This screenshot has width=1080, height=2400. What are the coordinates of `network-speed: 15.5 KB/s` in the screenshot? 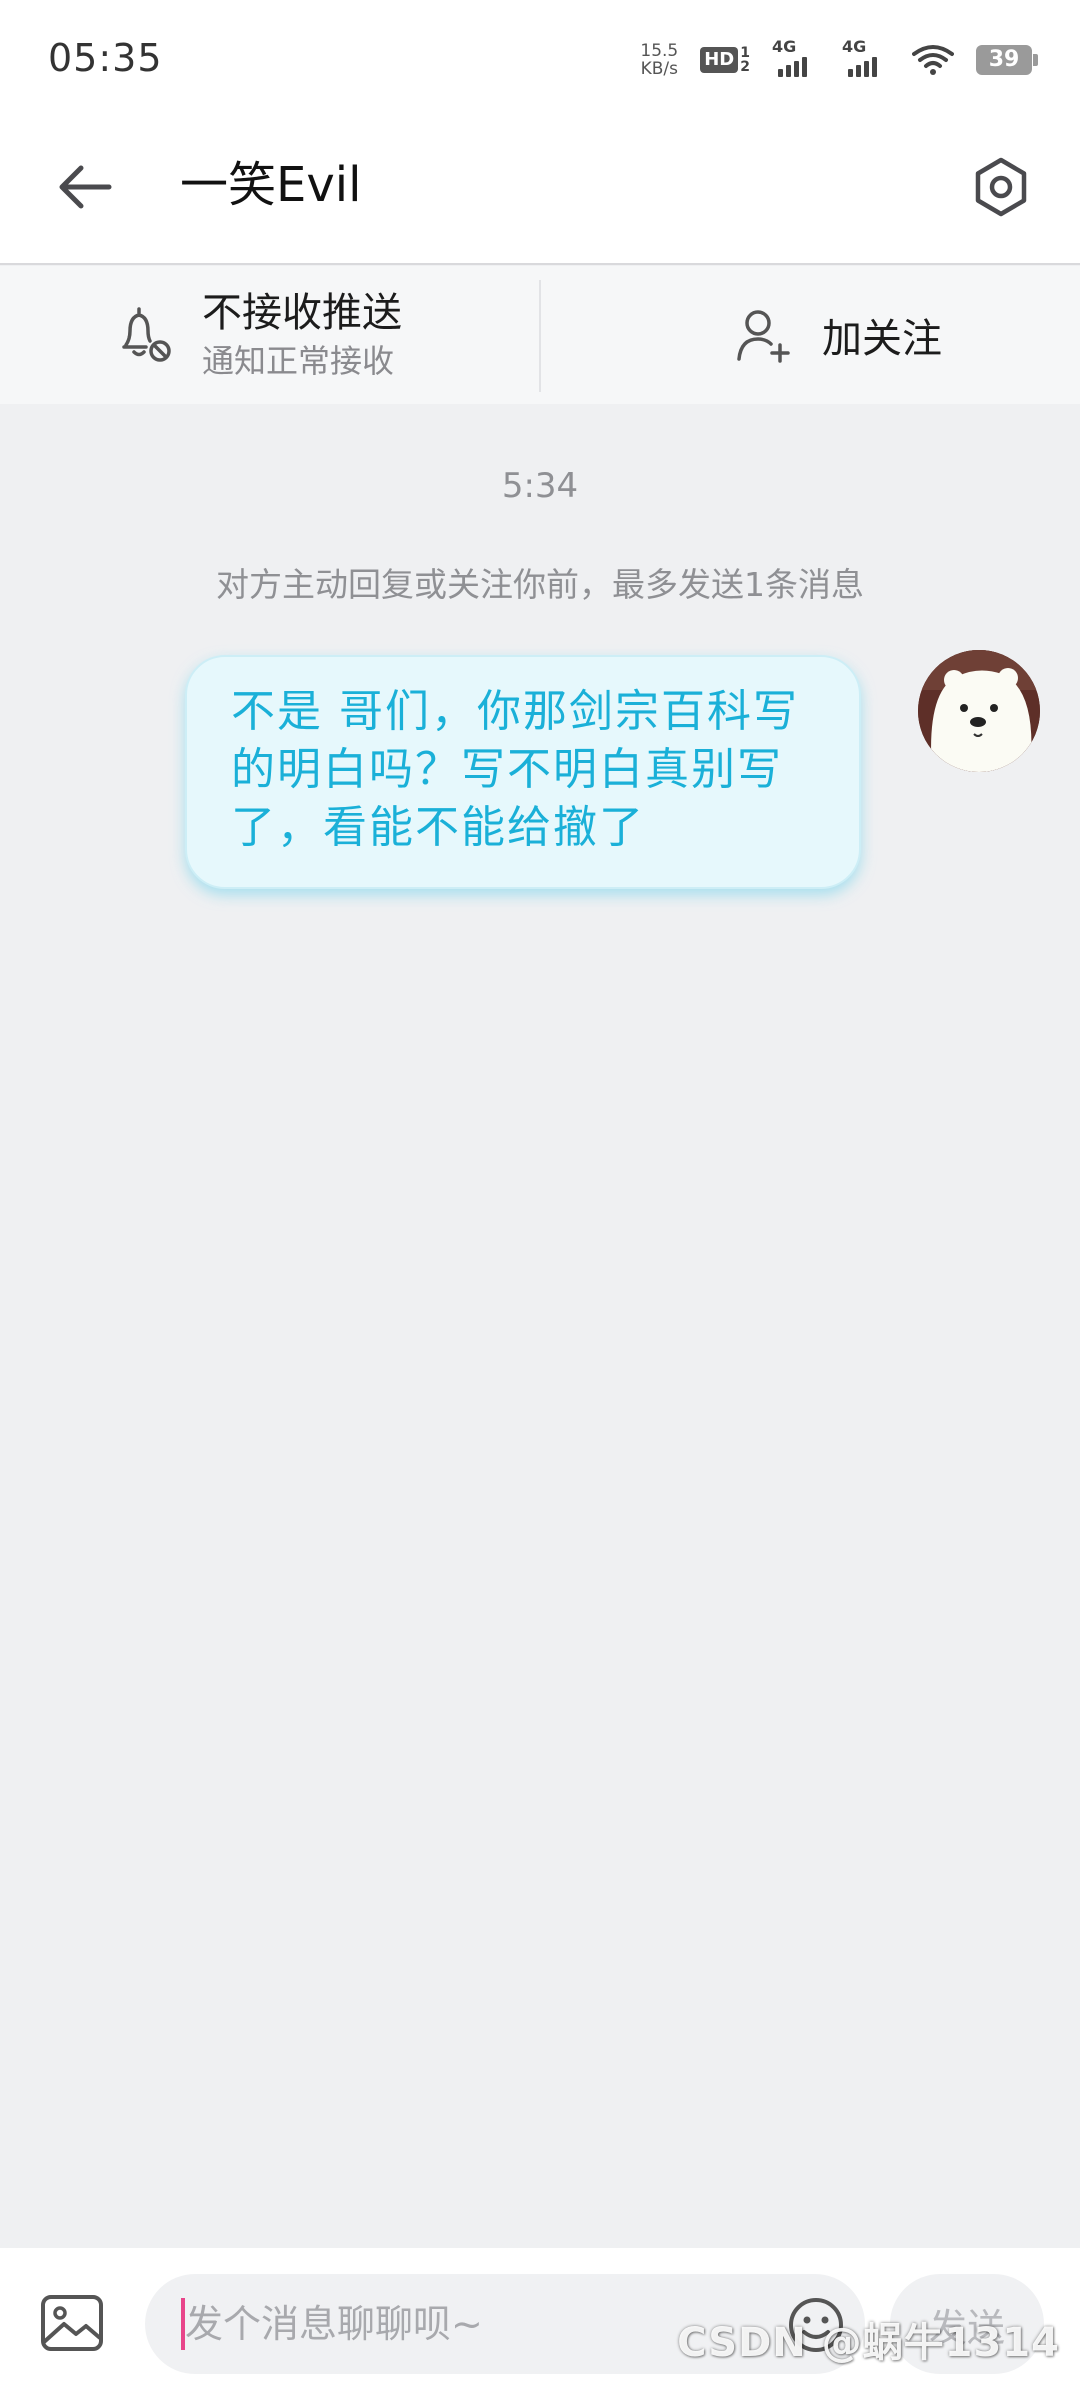 It's located at (659, 60).